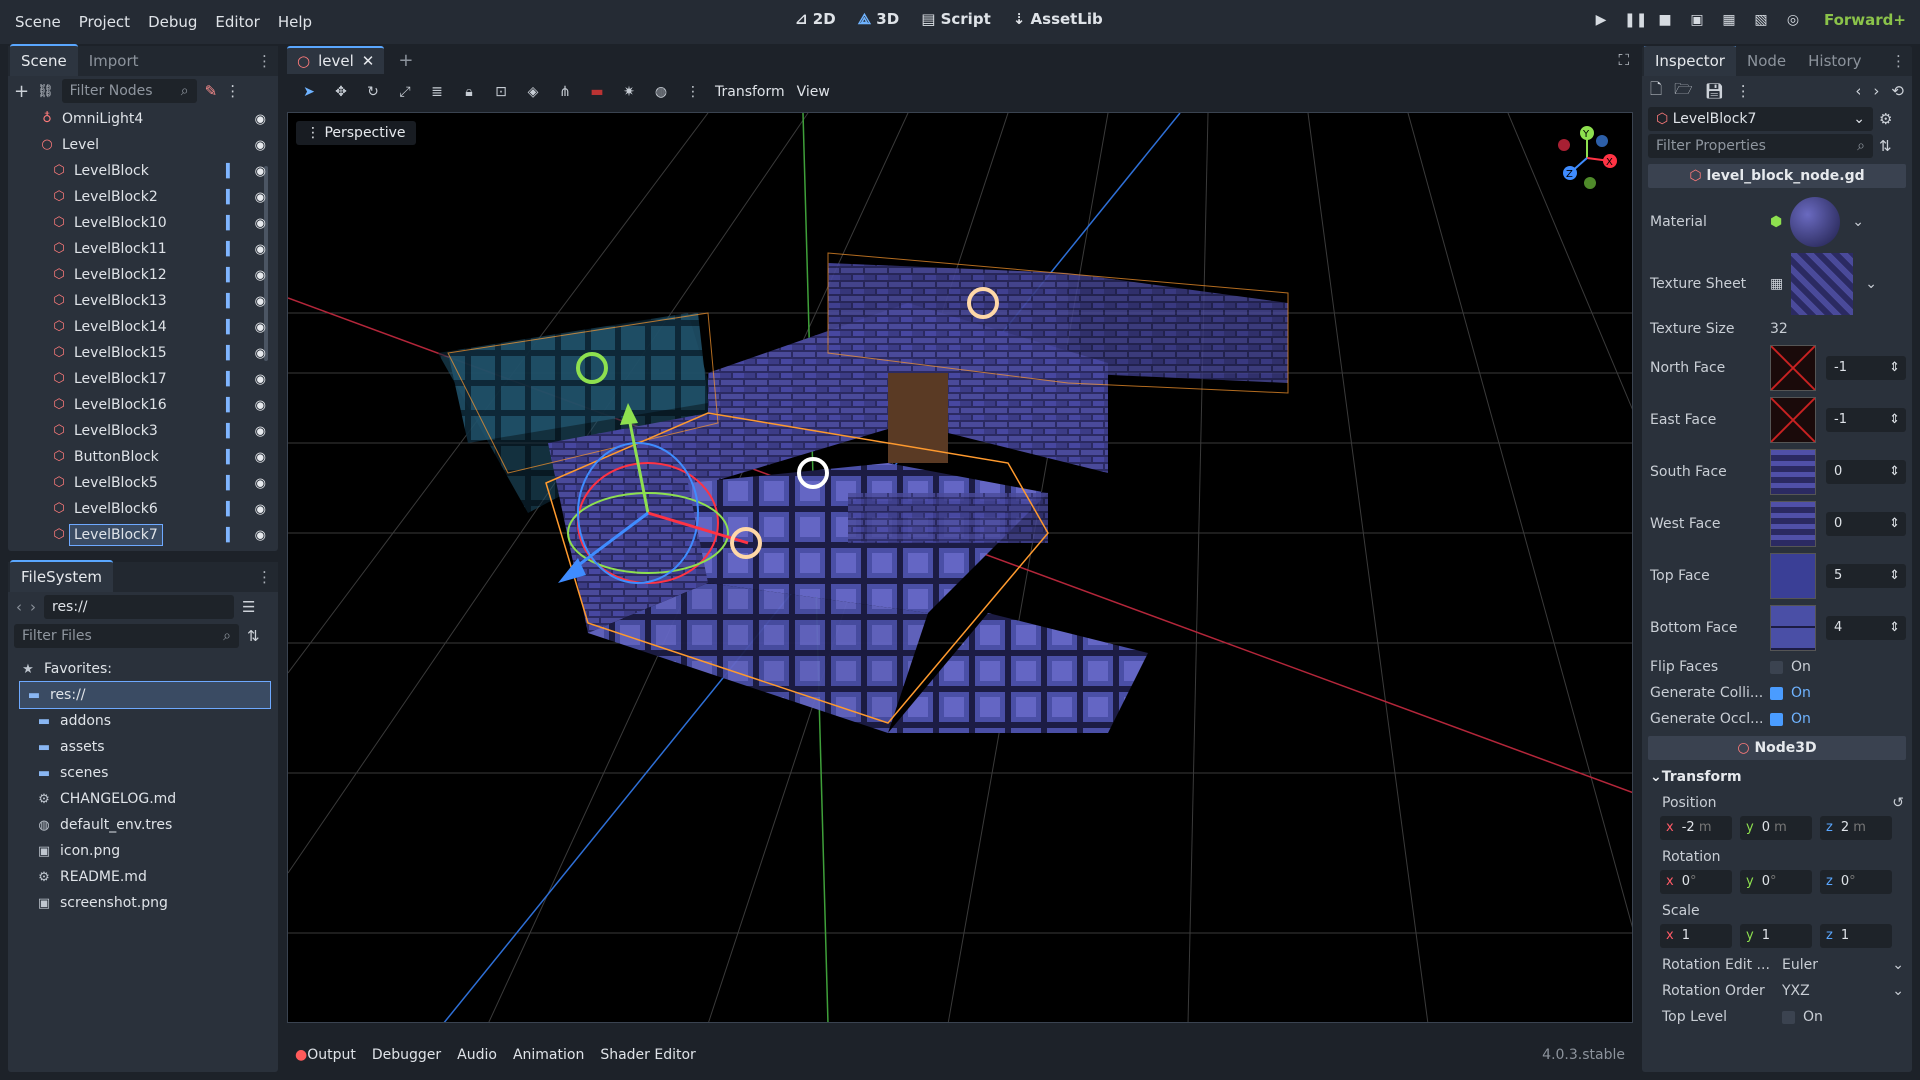 This screenshot has width=1920, height=1080. I want to click on tab-history: History, so click(1834, 61).